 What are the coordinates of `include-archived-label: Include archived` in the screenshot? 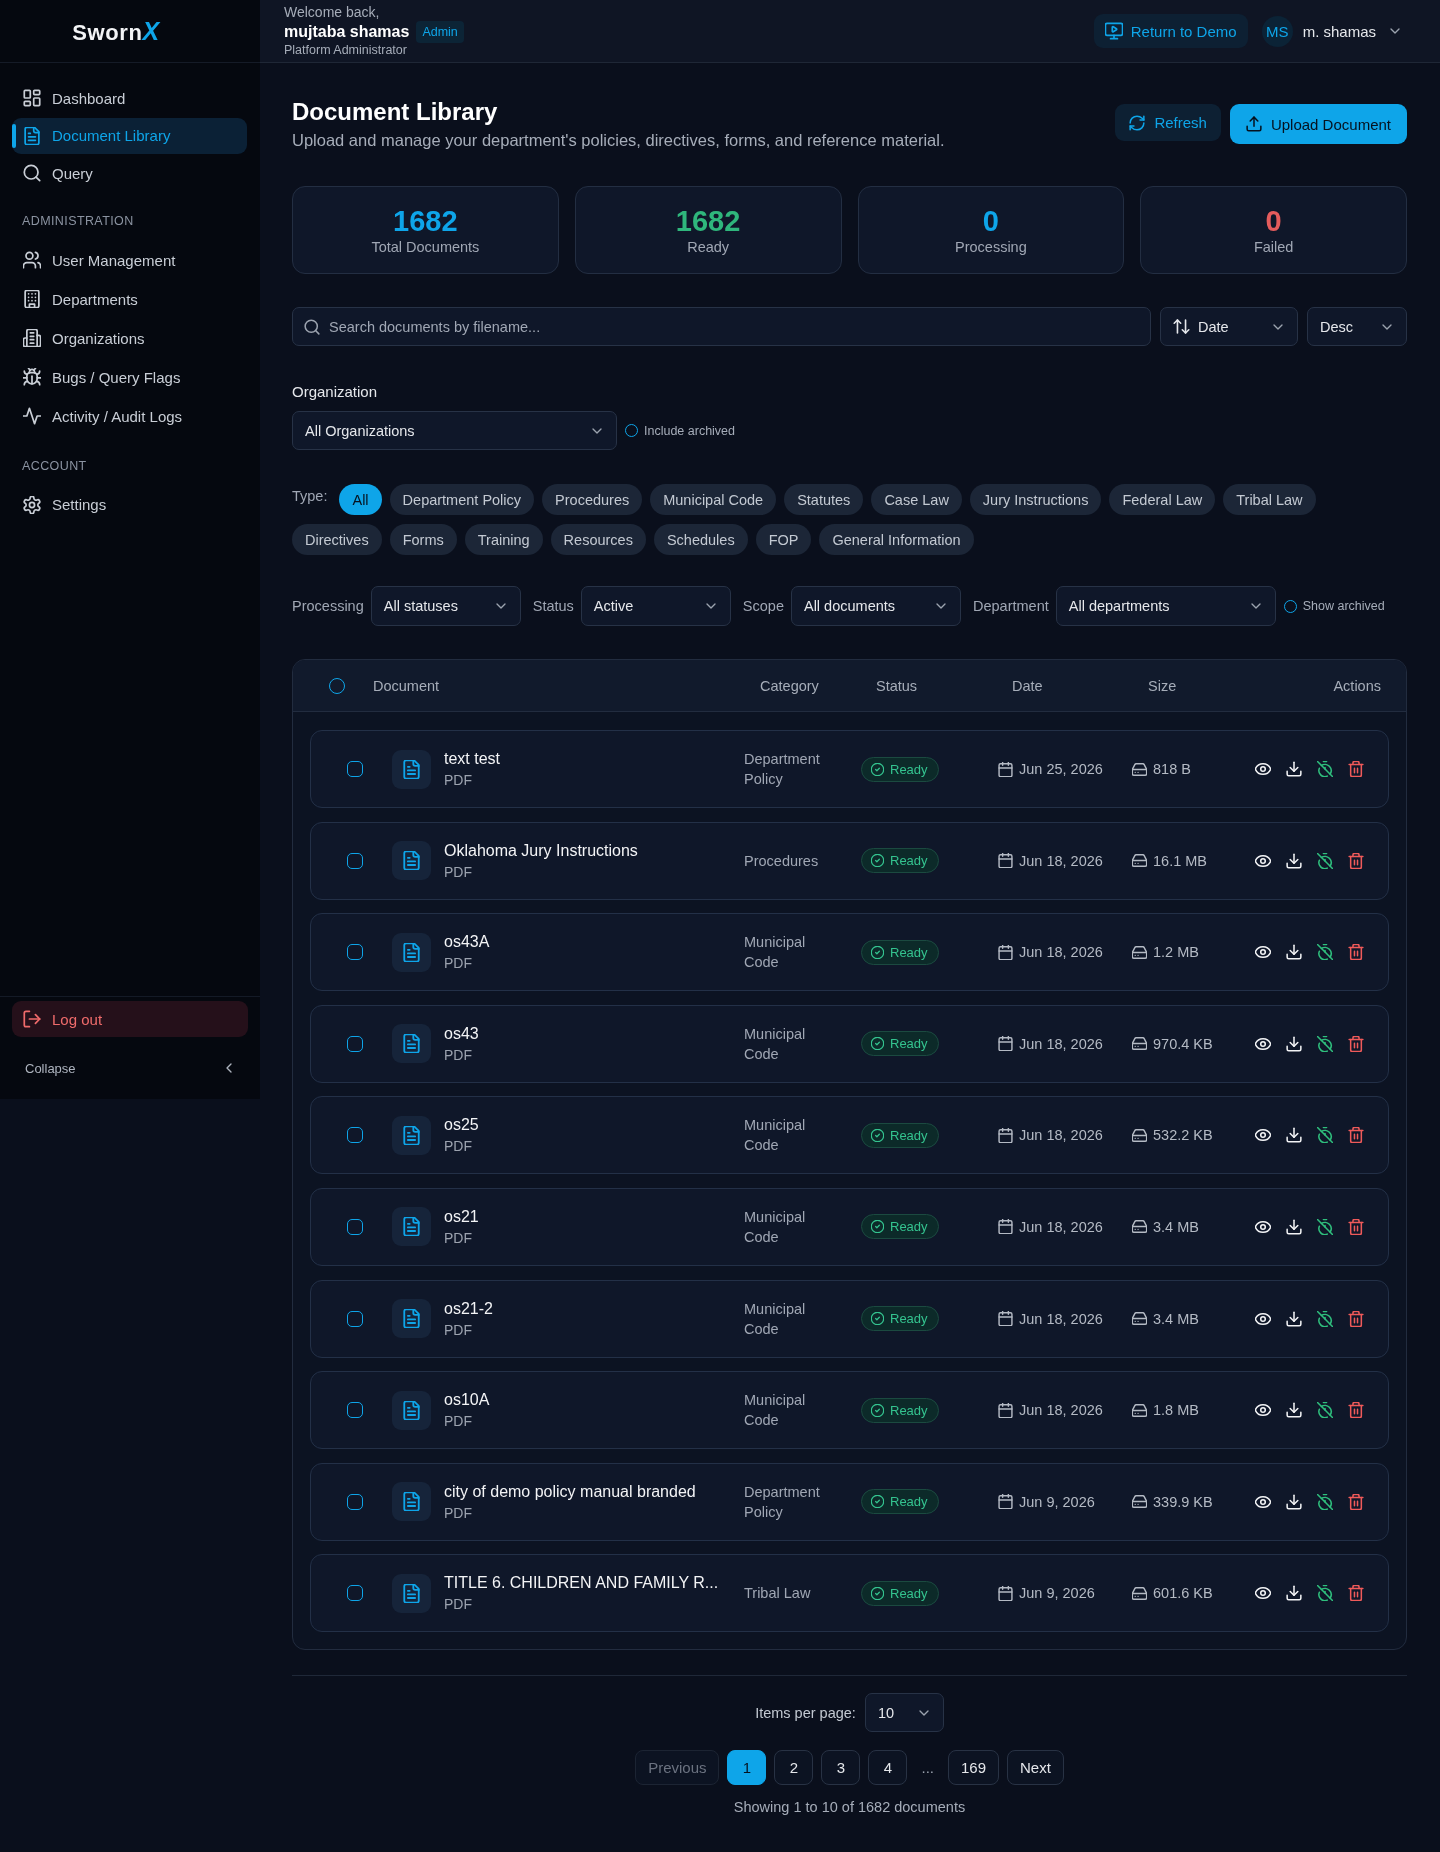 It's located at (690, 430).